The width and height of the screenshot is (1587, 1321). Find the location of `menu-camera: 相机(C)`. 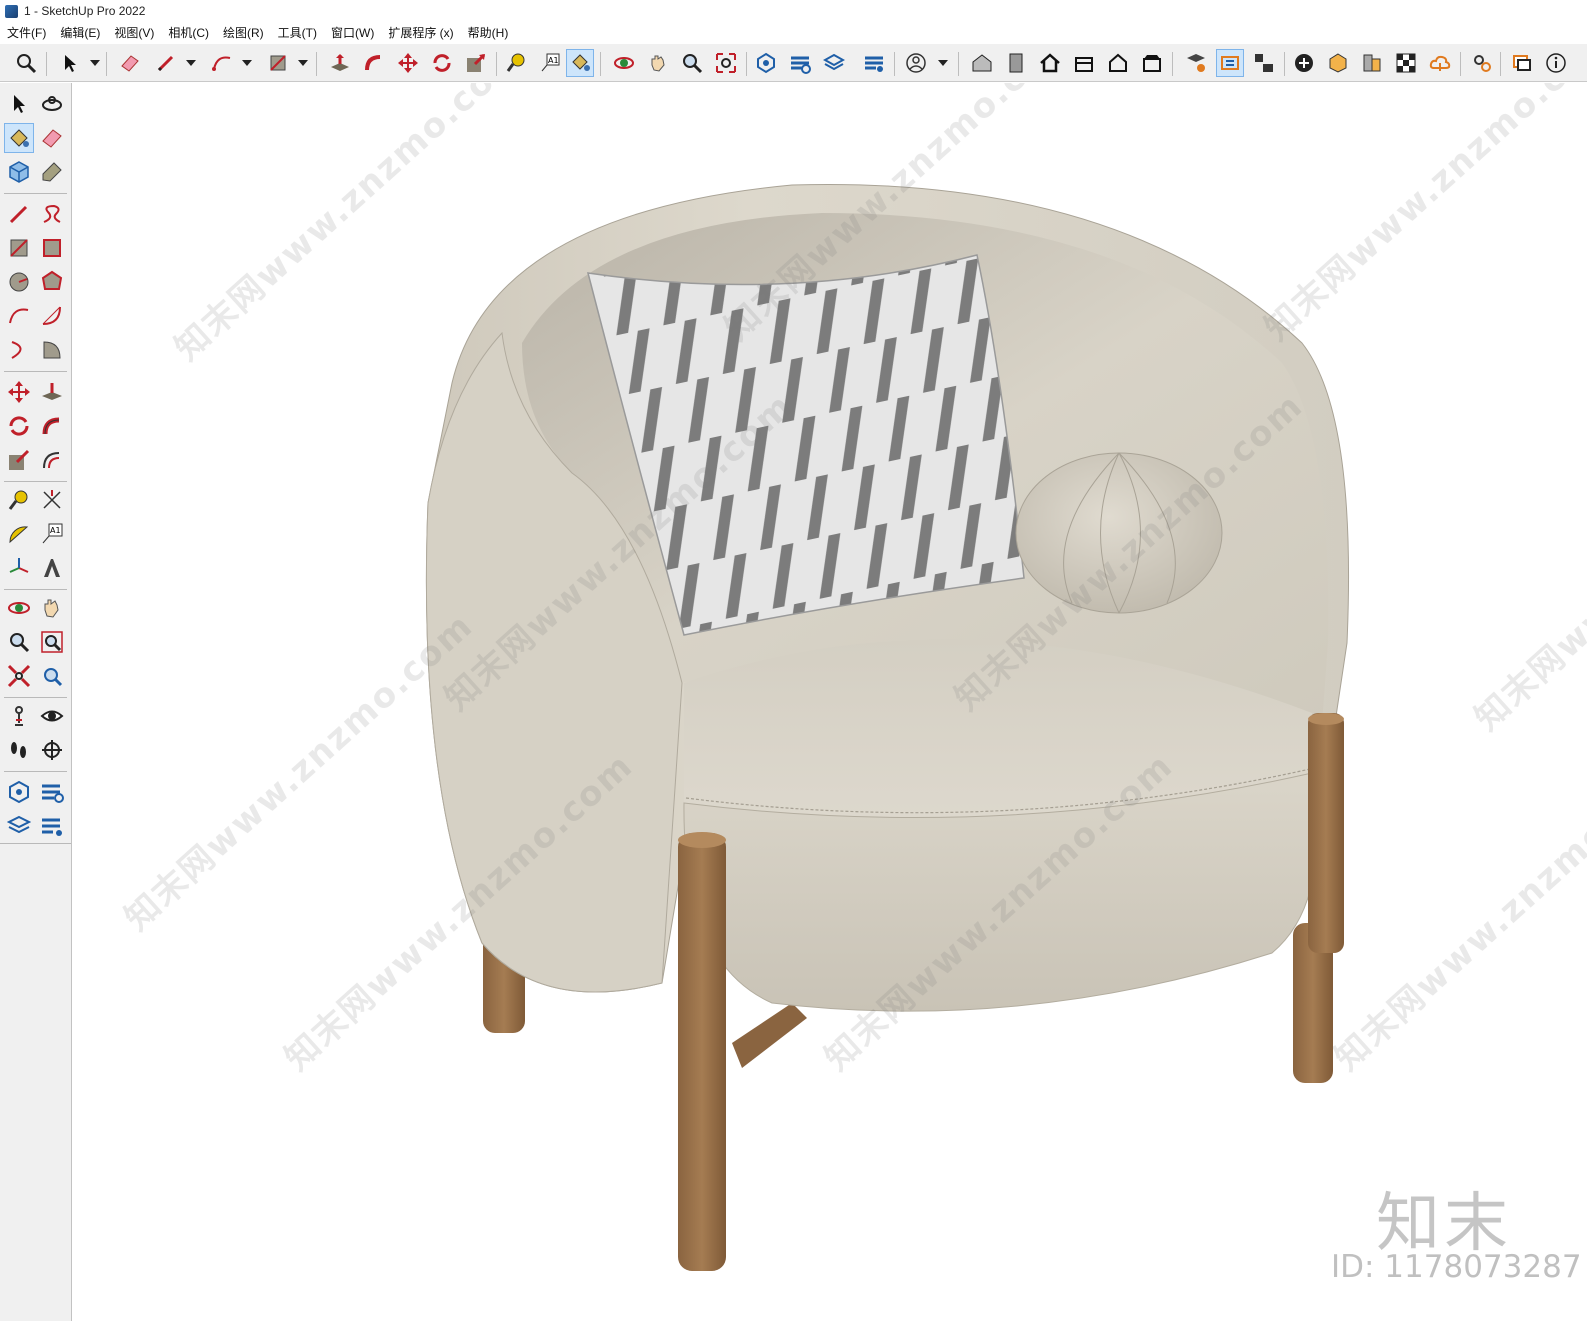

menu-camera: 相机(C) is located at coordinates (188, 32).